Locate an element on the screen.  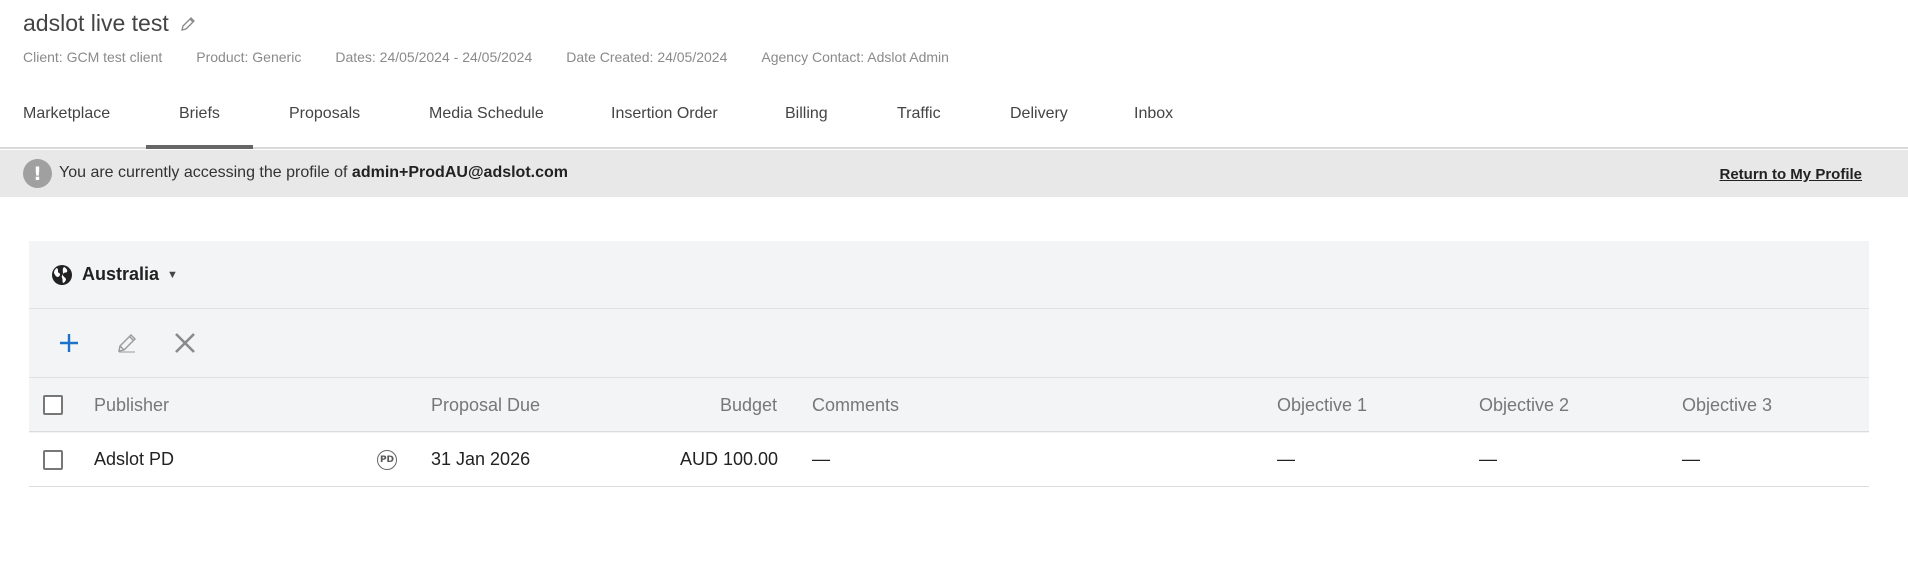
delete-button is located at coordinates (185, 343).